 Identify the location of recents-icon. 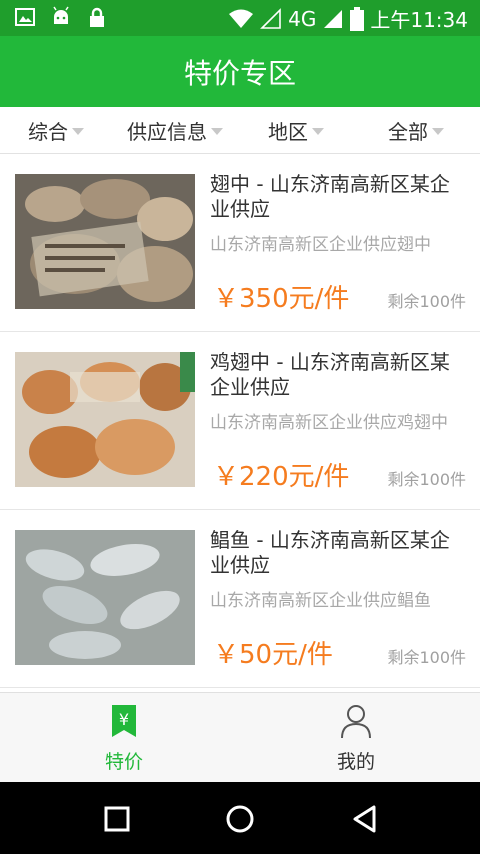
(117, 819).